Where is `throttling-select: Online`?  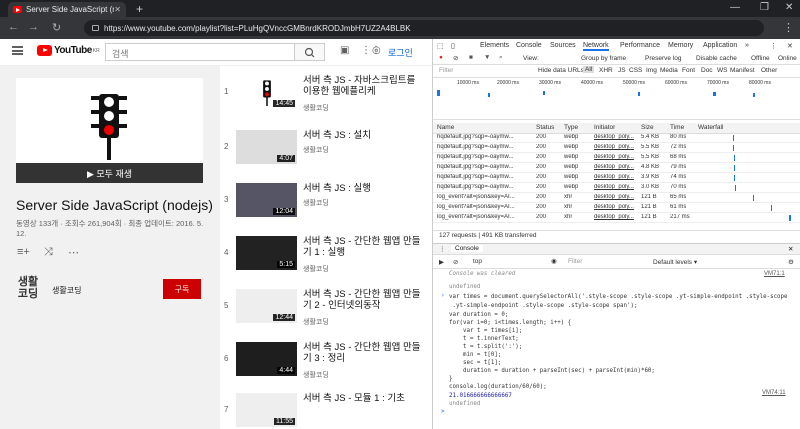
throttling-select: Online is located at coordinates (787, 58).